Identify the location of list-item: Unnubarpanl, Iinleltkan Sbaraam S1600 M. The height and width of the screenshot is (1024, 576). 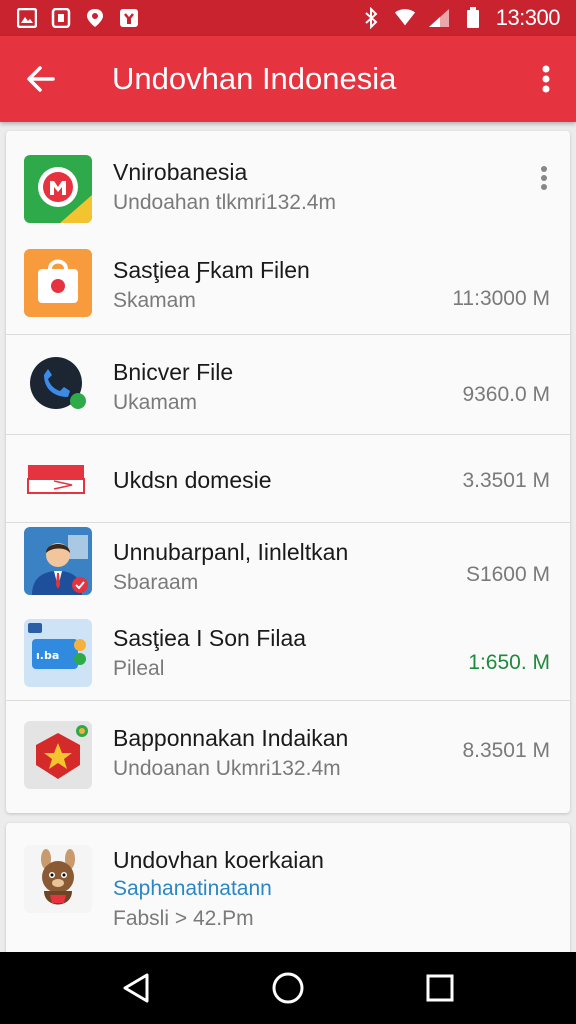
(288, 569).